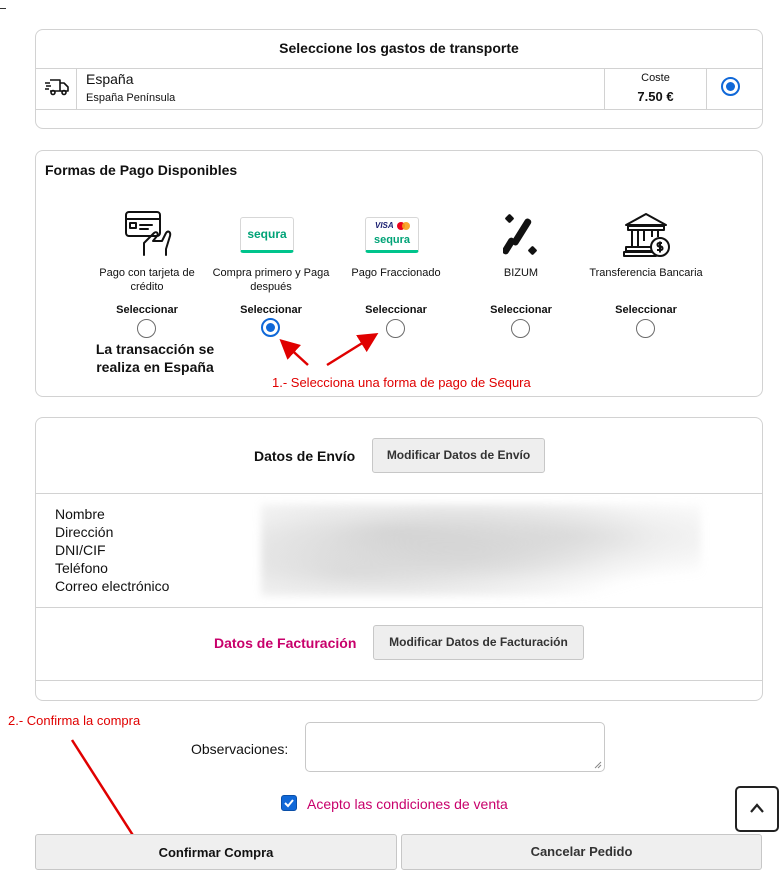 This screenshot has height=881, width=782. Describe the element at coordinates (285, 643) in the screenshot. I see `billing-data-label: Datos de Facturación` at that location.